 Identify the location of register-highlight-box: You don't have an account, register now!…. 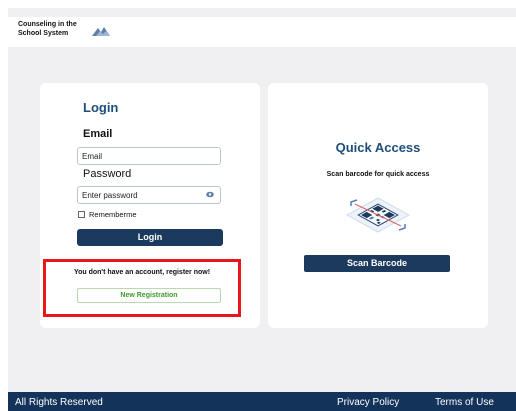
(142, 288).